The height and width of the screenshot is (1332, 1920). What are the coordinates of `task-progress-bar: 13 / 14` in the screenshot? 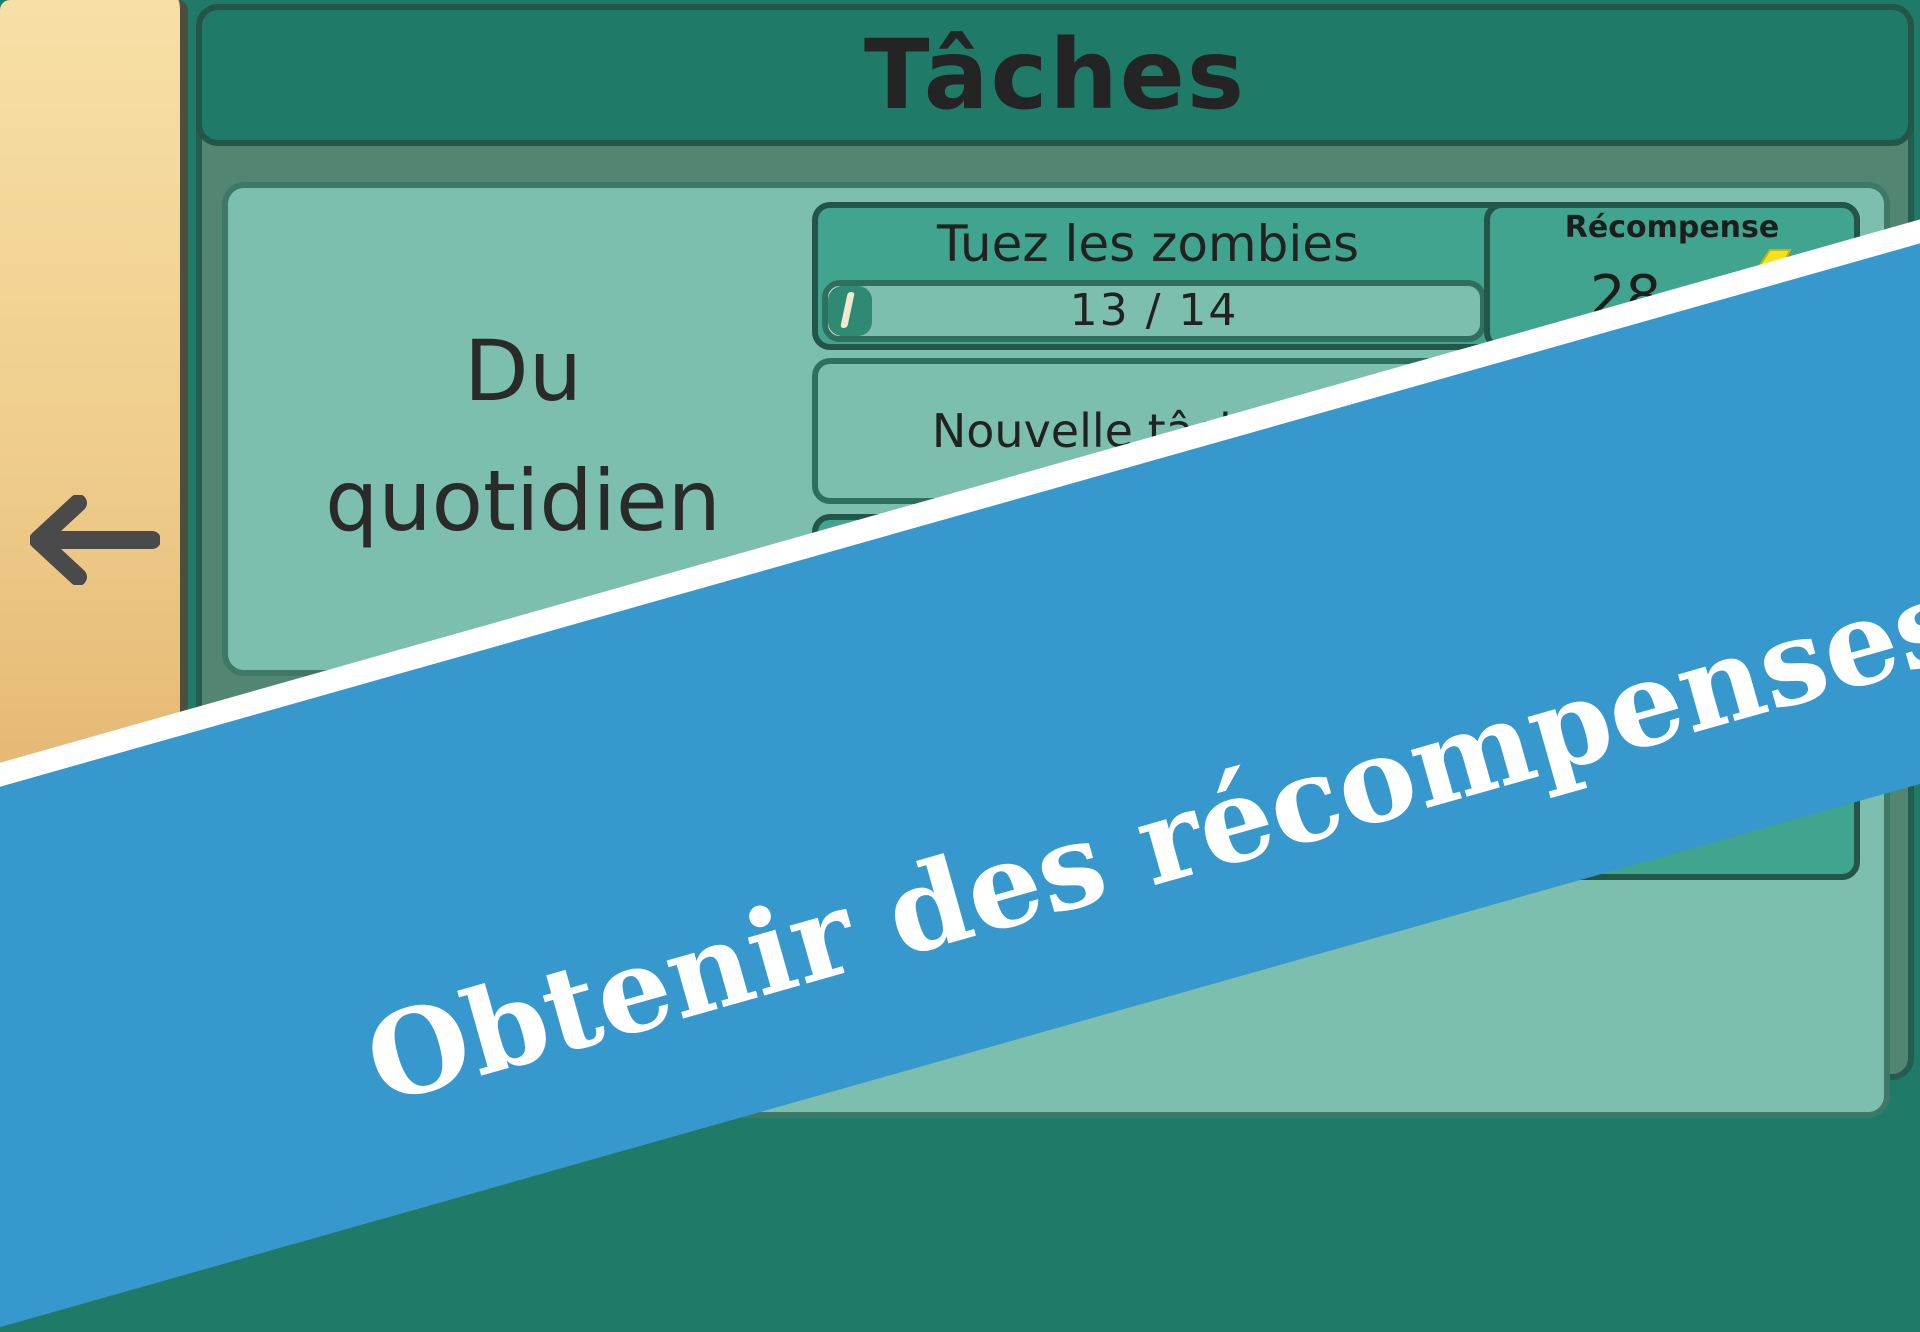 It's located at (1154, 311).